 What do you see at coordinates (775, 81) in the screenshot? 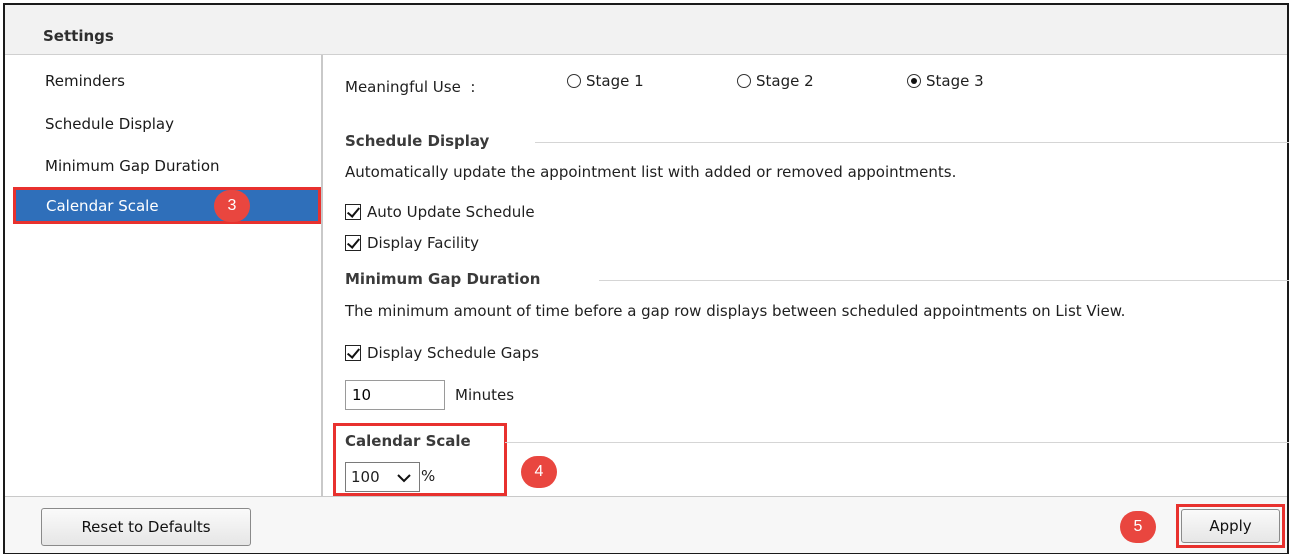
I see `radio-stage-2: Stage 2` at bounding box center [775, 81].